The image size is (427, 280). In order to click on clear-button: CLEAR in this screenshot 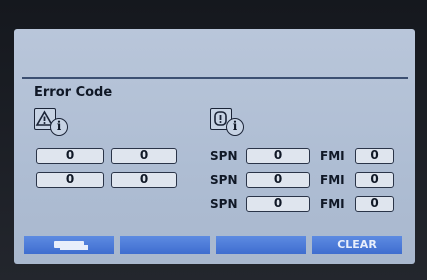, I will do `click(357, 245)`.